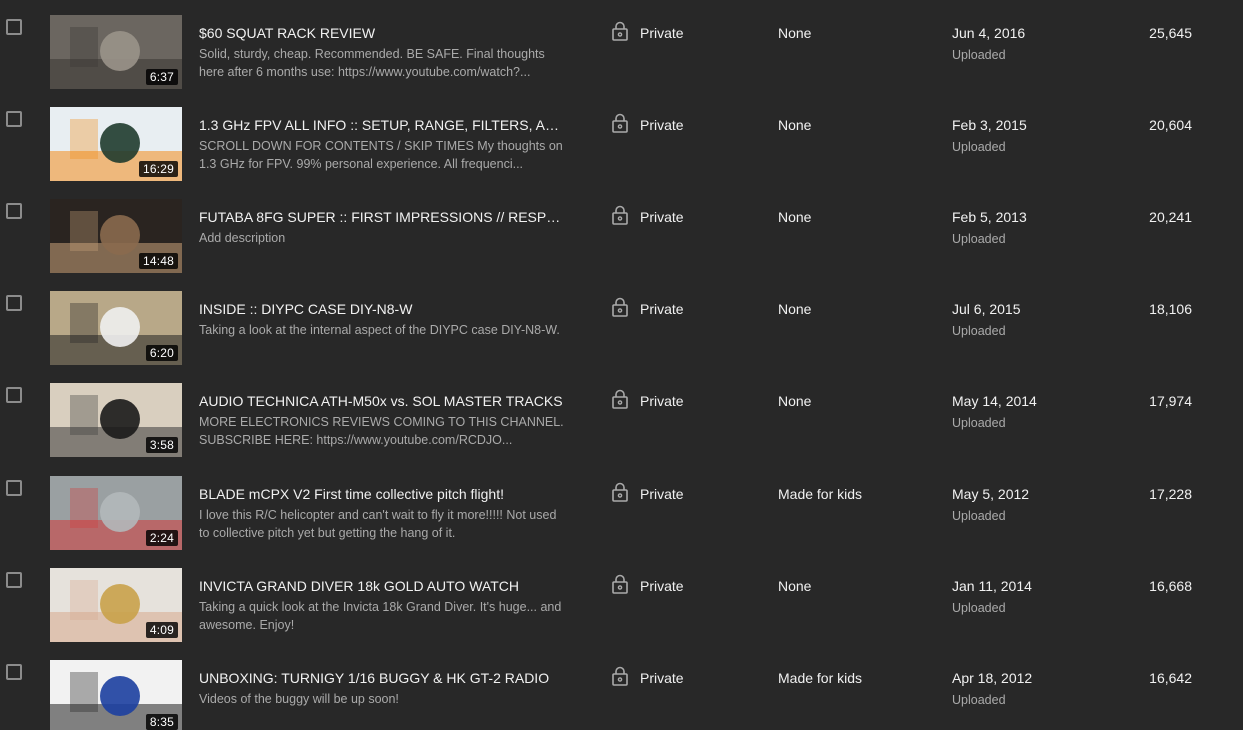 Image resolution: width=1243 pixels, height=730 pixels. I want to click on video-thumbnail: 14:48, so click(116, 236).